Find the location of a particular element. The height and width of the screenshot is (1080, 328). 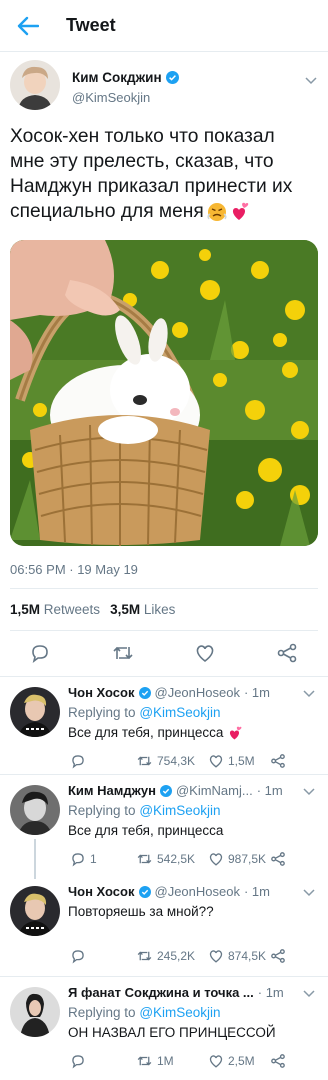

reply-button: 1 is located at coordinates (83, 859).